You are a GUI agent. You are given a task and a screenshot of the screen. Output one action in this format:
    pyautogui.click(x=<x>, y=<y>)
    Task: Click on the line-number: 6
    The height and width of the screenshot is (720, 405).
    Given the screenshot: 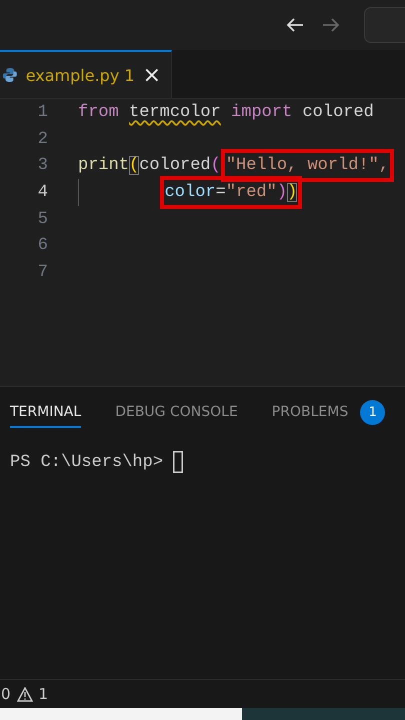 What is the action you would take?
    pyautogui.click(x=42, y=246)
    